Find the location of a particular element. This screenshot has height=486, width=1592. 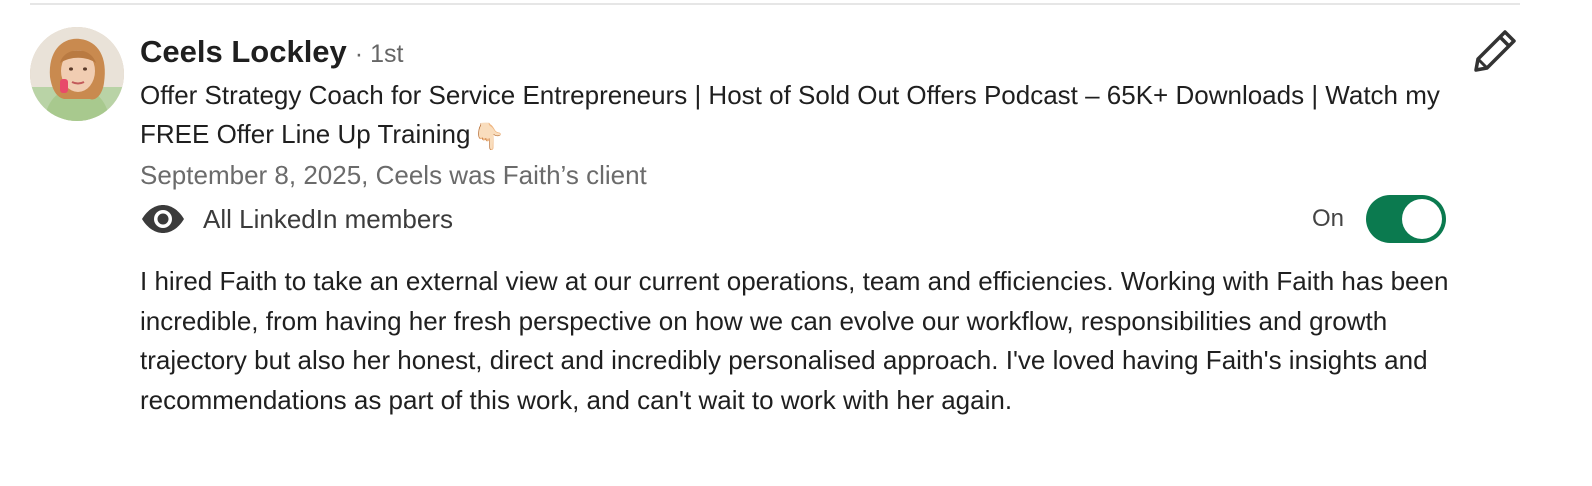

edit-button is located at coordinates (1495, 51).